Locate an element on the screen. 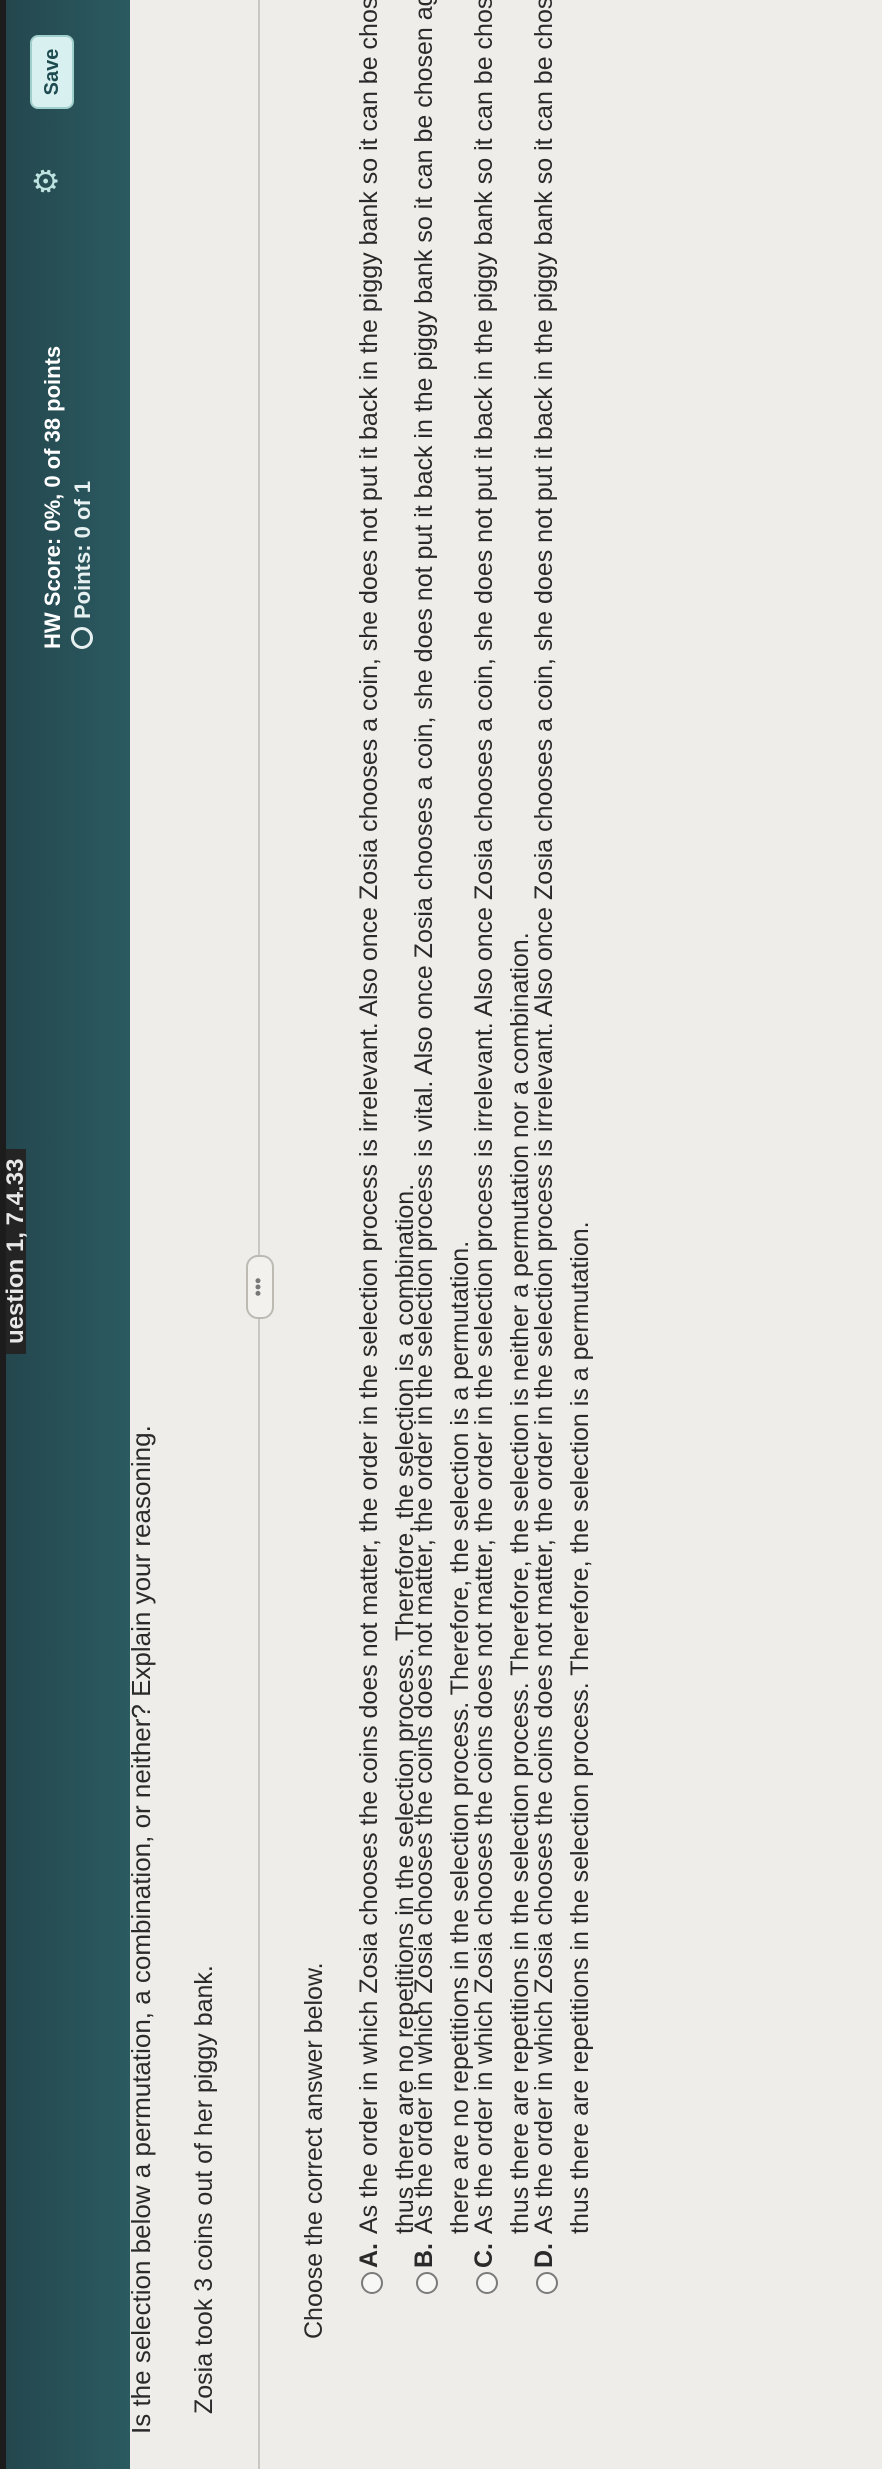  option-letter: C. is located at coordinates (484, 2255).